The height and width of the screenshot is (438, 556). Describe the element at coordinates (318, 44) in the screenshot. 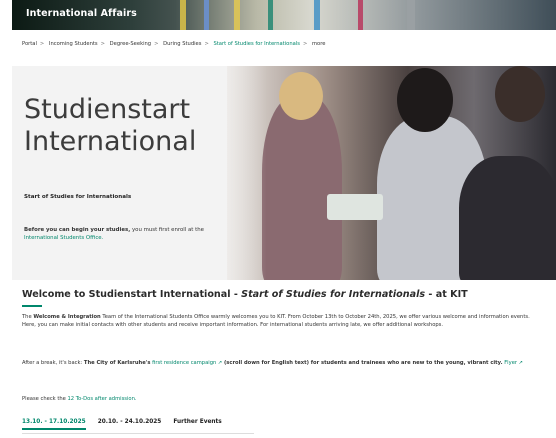

I see `breadcrumb-more: more` at that location.